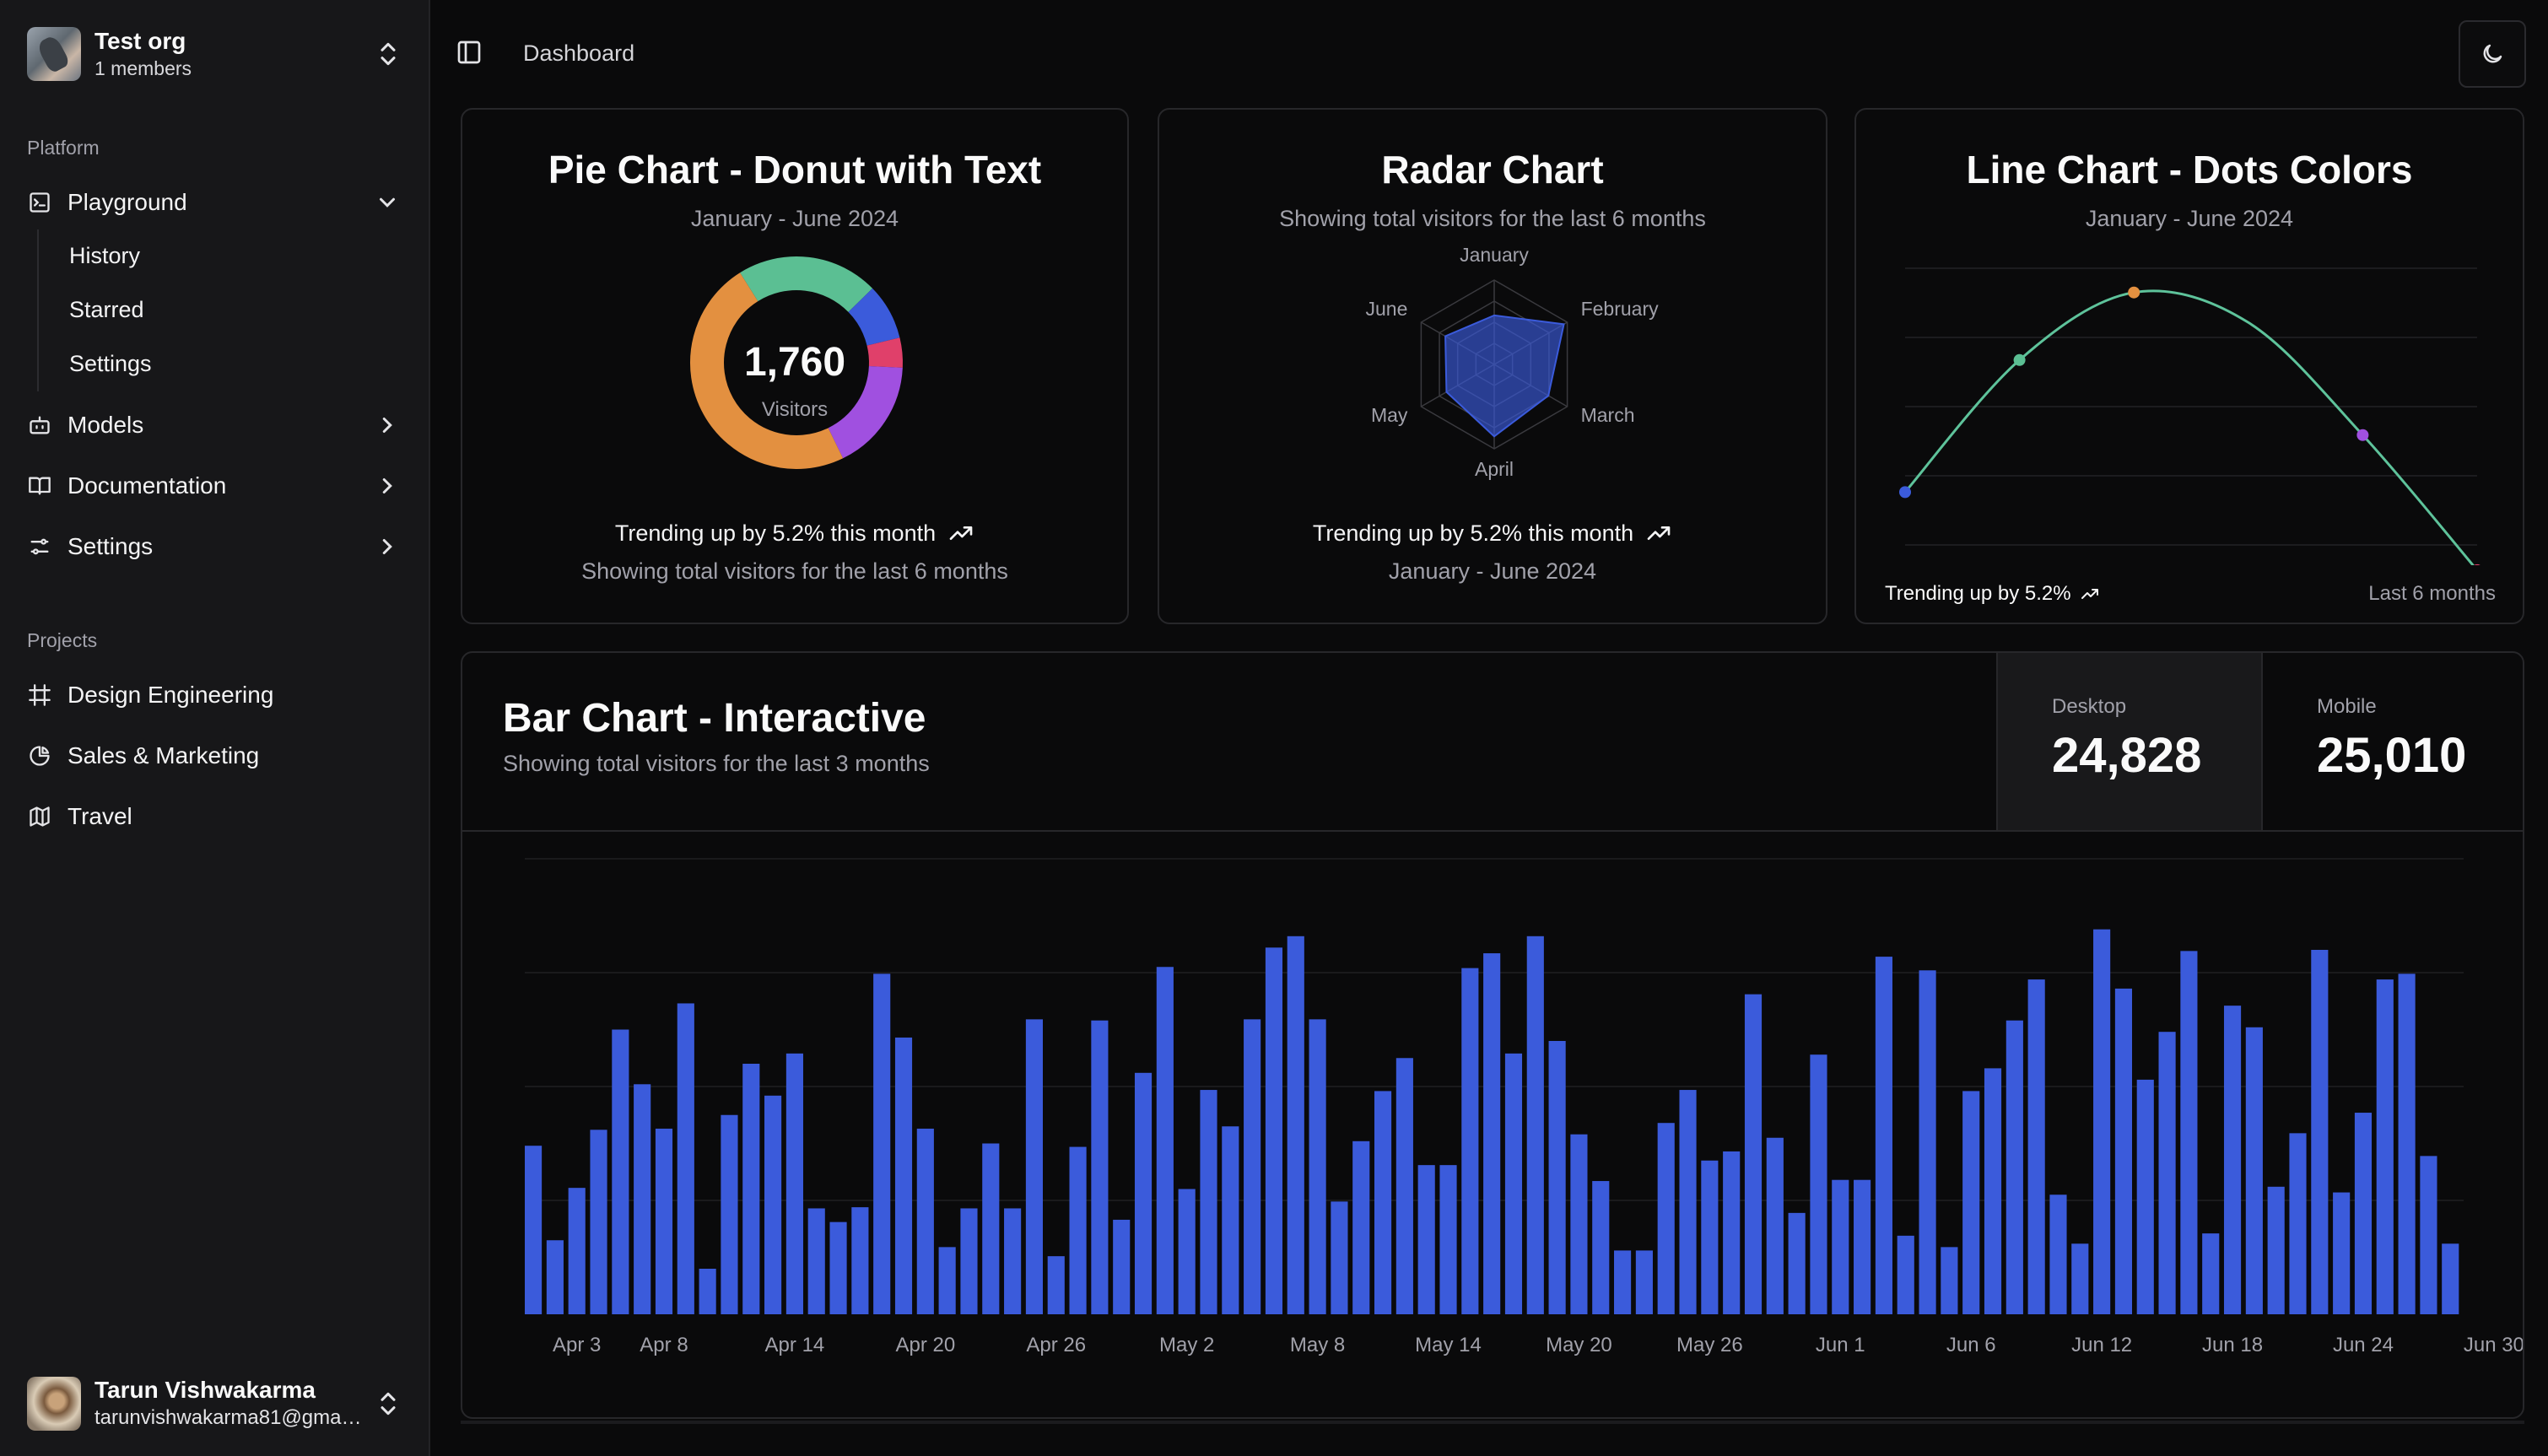  What do you see at coordinates (1905, 492) in the screenshot?
I see `line-point` at bounding box center [1905, 492].